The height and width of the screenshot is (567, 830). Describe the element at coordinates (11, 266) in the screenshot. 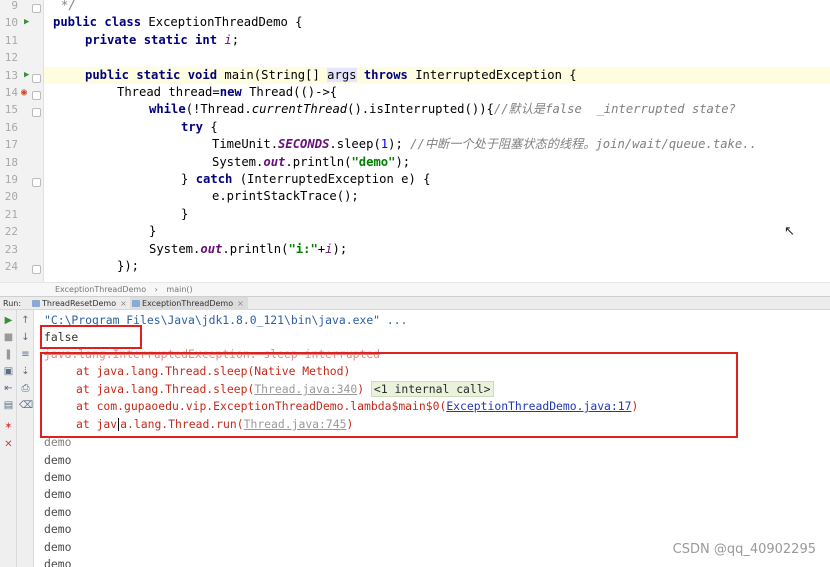

I see `line-number: 24` at that location.